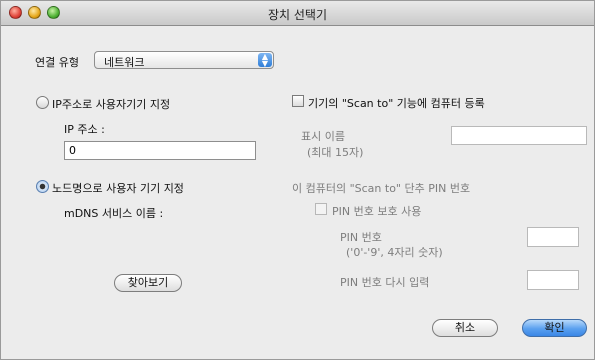  What do you see at coordinates (335, 152) in the screenshot?
I see `display-name-hint: (최대 15자)` at bounding box center [335, 152].